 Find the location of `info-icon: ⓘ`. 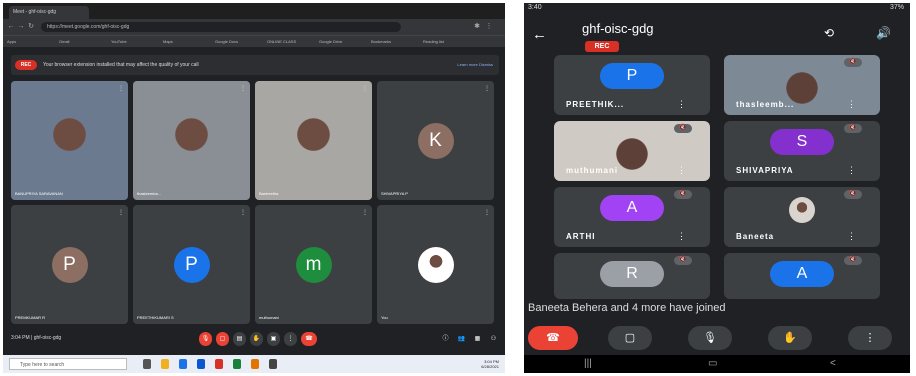

info-icon: ⓘ is located at coordinates (445, 339).